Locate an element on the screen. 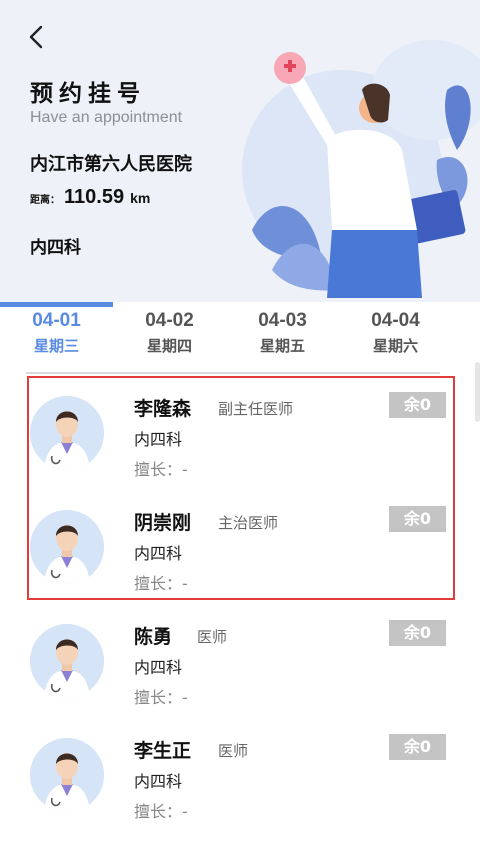  date-tabs: 04-01 星期三 04-02 星期四 04-03 星期五 04-04 星期六 is located at coordinates (240, 337).